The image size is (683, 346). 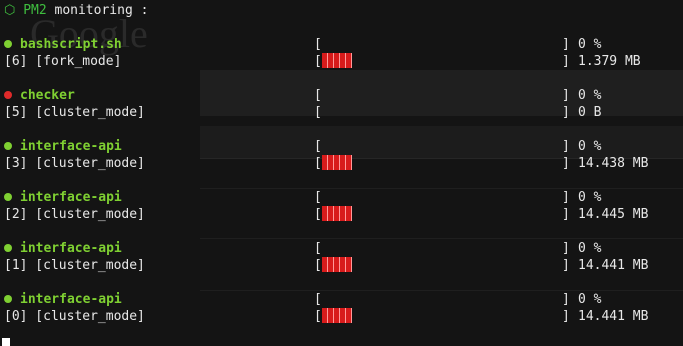 I want to click on process-id-mode: [5] [cluster_mode], so click(x=74, y=112).